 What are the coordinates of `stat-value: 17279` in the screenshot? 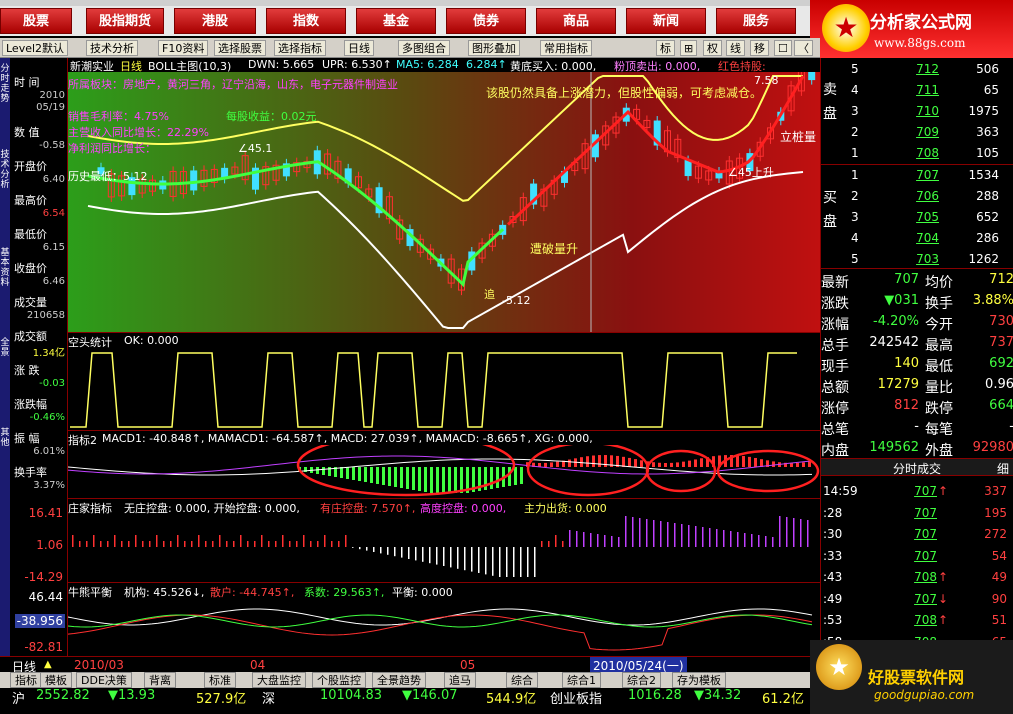 It's located at (898, 384).